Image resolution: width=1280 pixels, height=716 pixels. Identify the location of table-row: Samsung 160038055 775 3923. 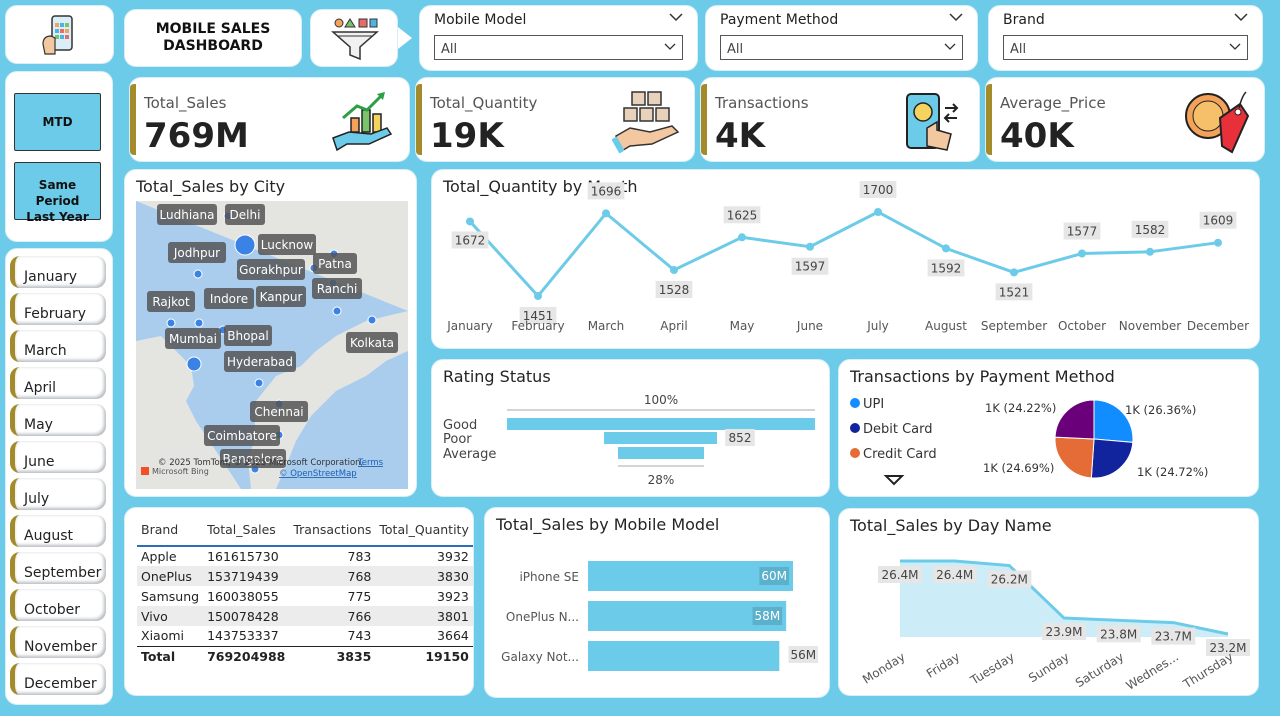
(305, 596).